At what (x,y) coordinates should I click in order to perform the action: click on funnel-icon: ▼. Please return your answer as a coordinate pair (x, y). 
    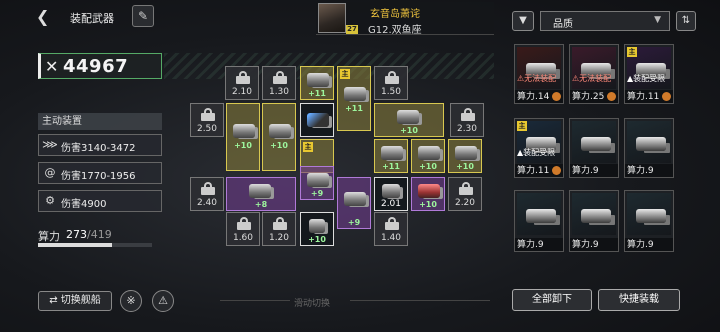
    Looking at the image, I should click on (523, 20).